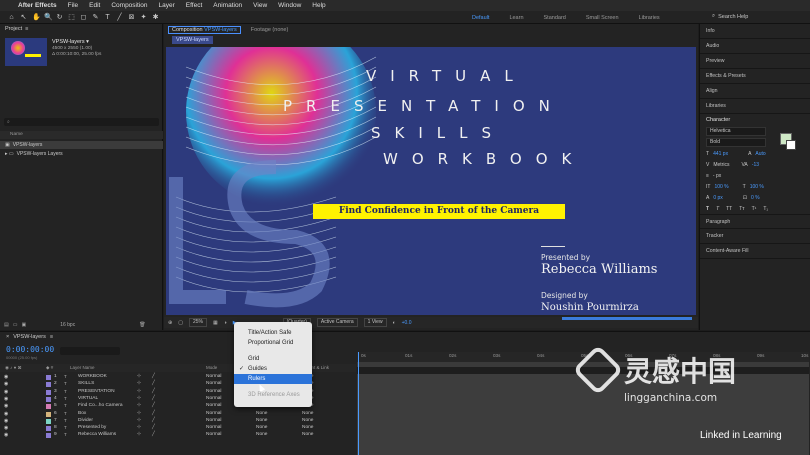  Describe the element at coordinates (81, 135) in the screenshot. I see `project-list-header: Name` at that location.